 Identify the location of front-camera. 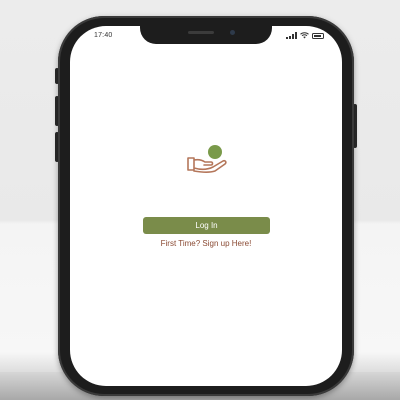
(232, 32).